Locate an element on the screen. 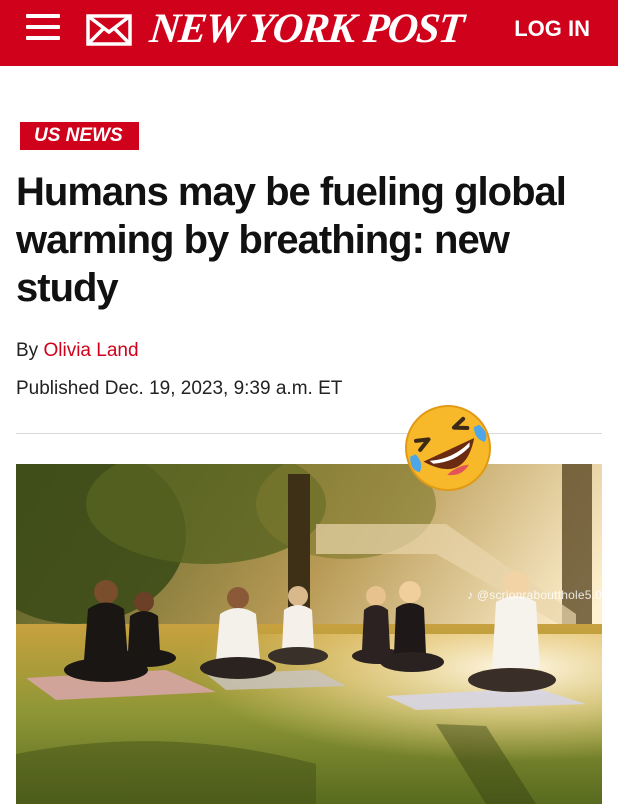  login-button: LOG IN is located at coordinates (552, 29).